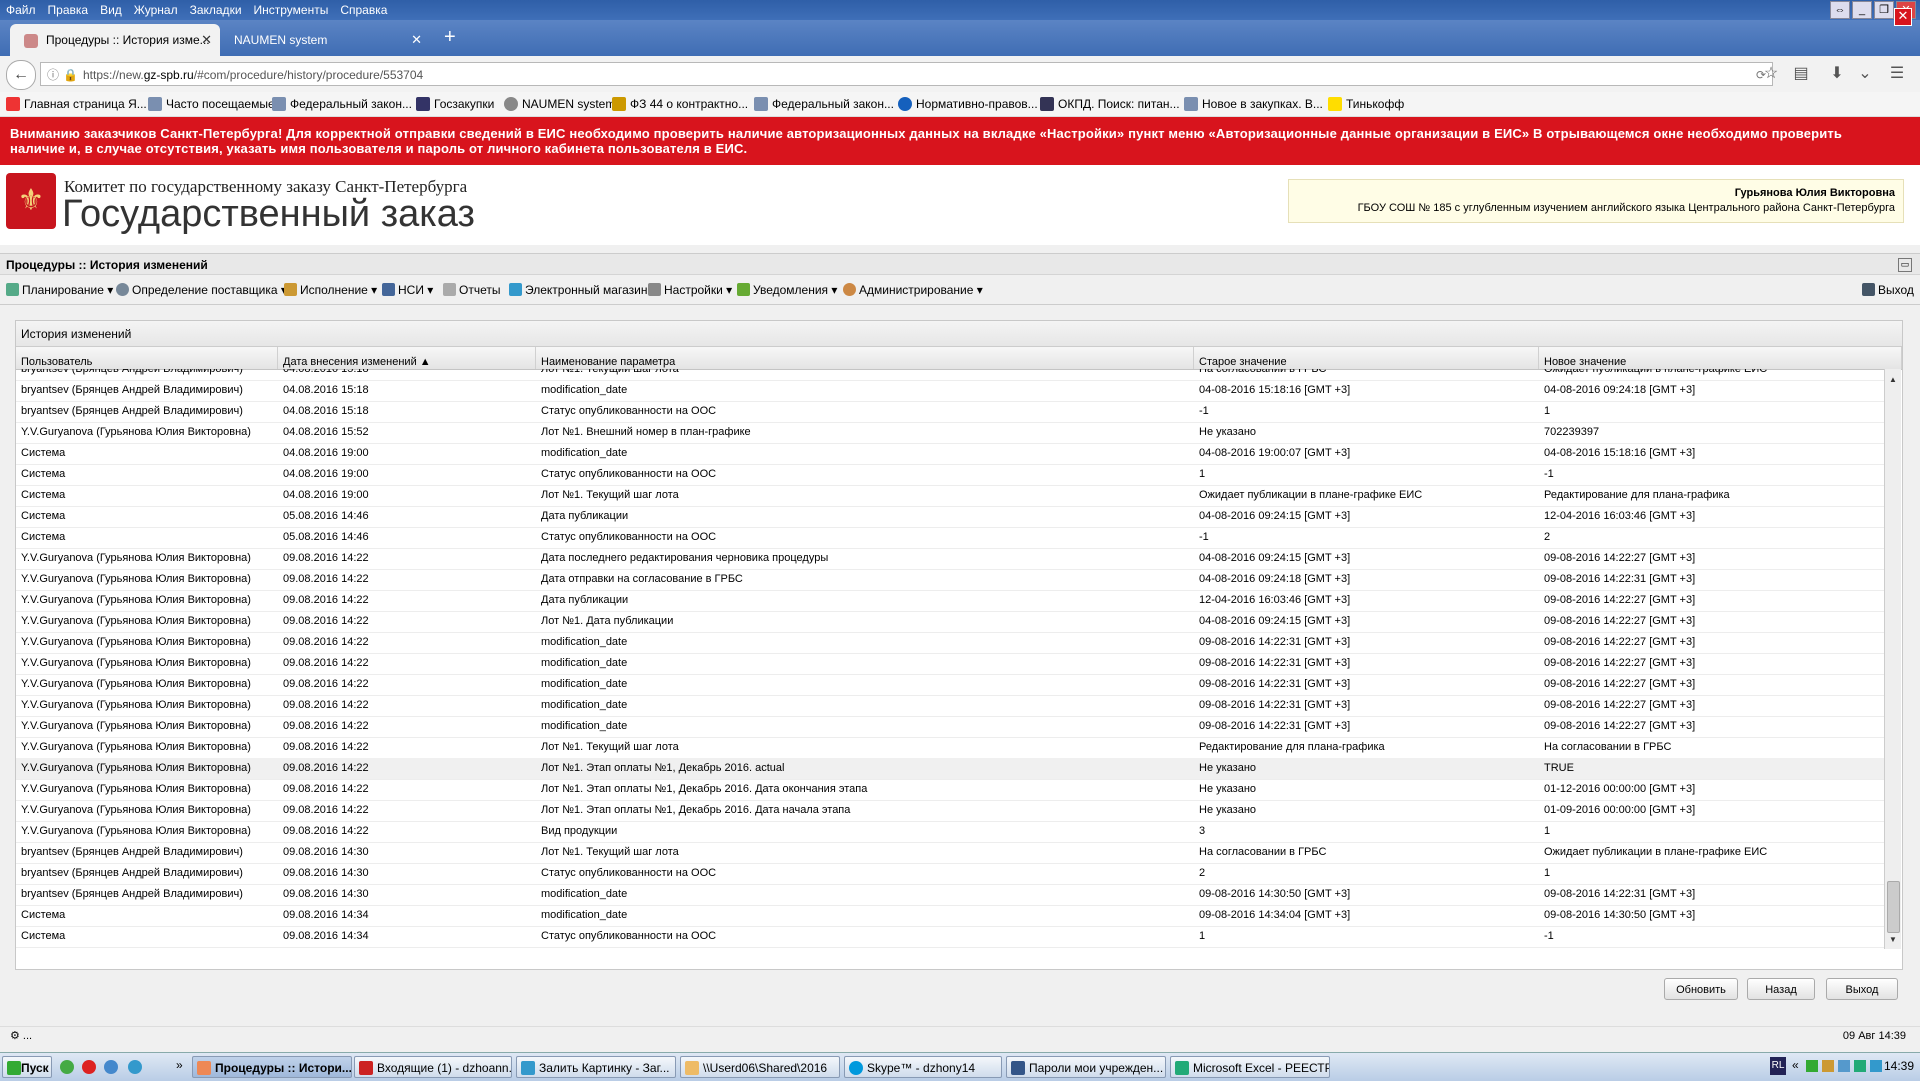 This screenshot has width=1920, height=1081. Describe the element at coordinates (1781, 989) in the screenshot. I see `back-page-button: Назад` at that location.